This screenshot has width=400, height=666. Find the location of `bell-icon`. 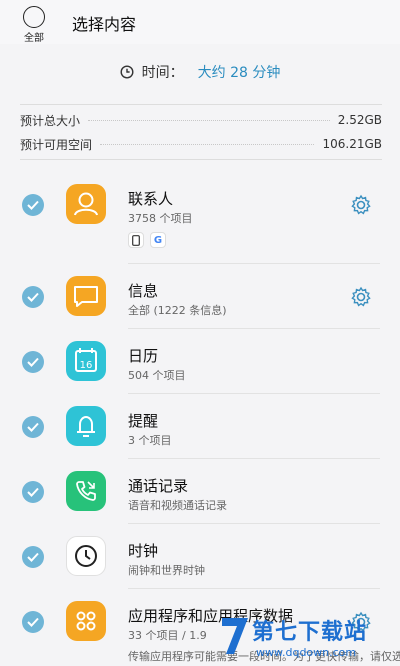

bell-icon is located at coordinates (86, 426).